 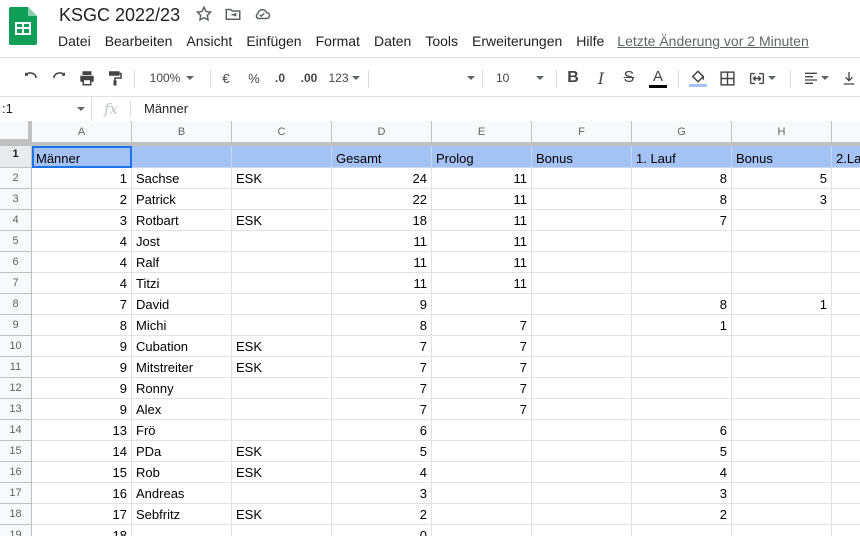 I want to click on cell-a4: 3, so click(x=82, y=220).